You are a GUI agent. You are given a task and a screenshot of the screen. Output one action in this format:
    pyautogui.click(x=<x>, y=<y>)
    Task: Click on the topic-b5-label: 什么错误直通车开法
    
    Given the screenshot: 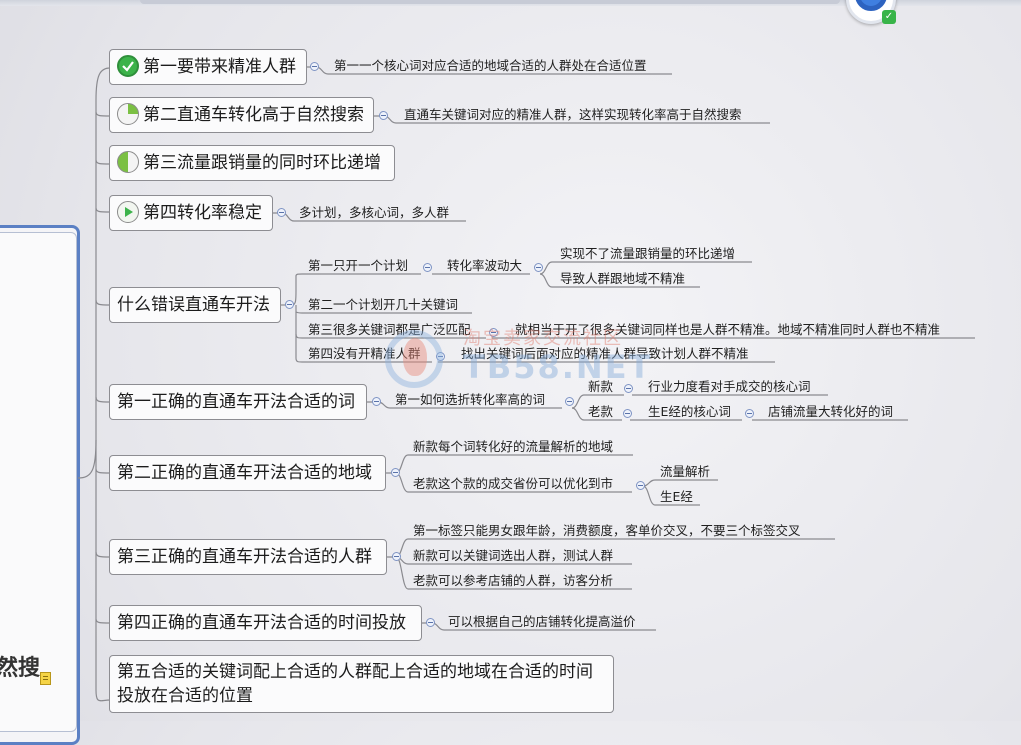 What is the action you would take?
    pyautogui.click(x=193, y=305)
    